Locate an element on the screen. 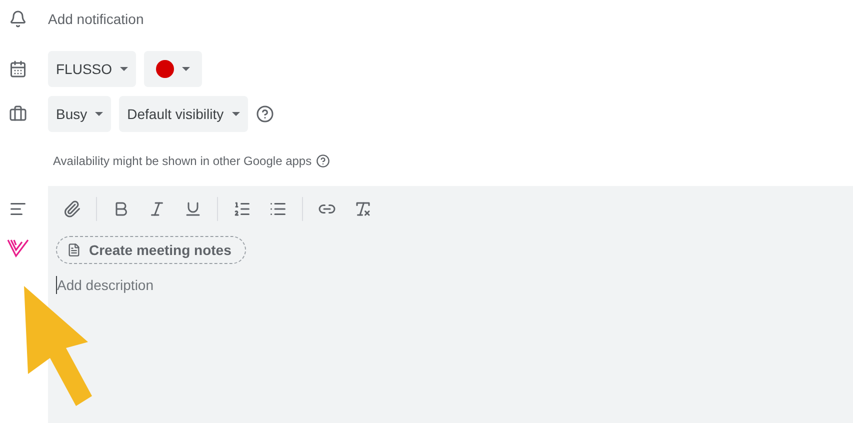 Image resolution: width=853 pixels, height=423 pixels. bell-icon is located at coordinates (18, 19).